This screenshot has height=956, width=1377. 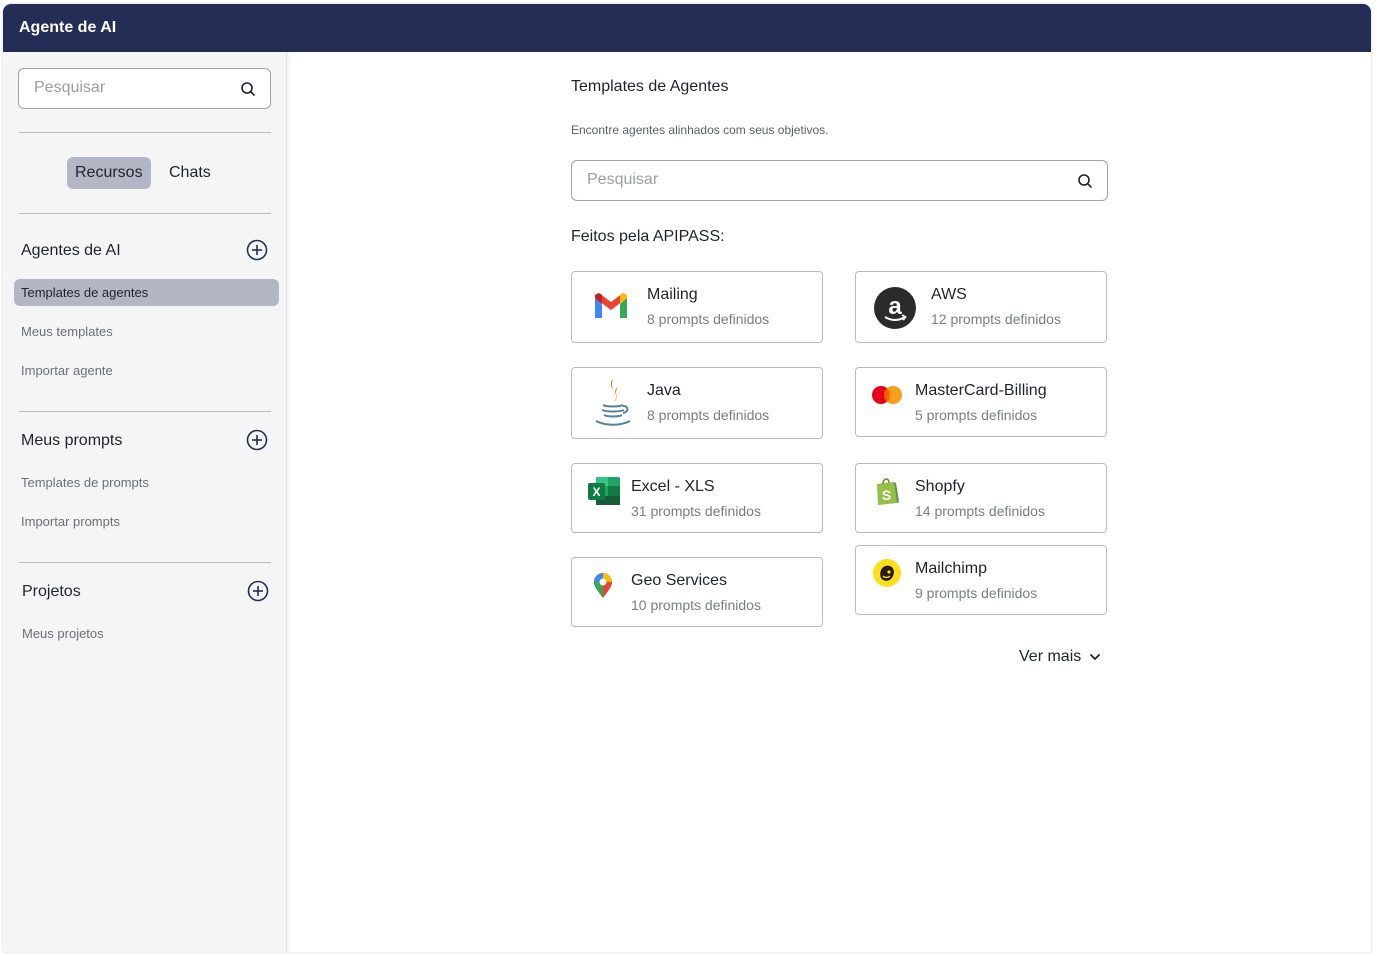 What do you see at coordinates (147, 633) in the screenshot?
I see `sidebar-item-meus-projetos: Meus projetos` at bounding box center [147, 633].